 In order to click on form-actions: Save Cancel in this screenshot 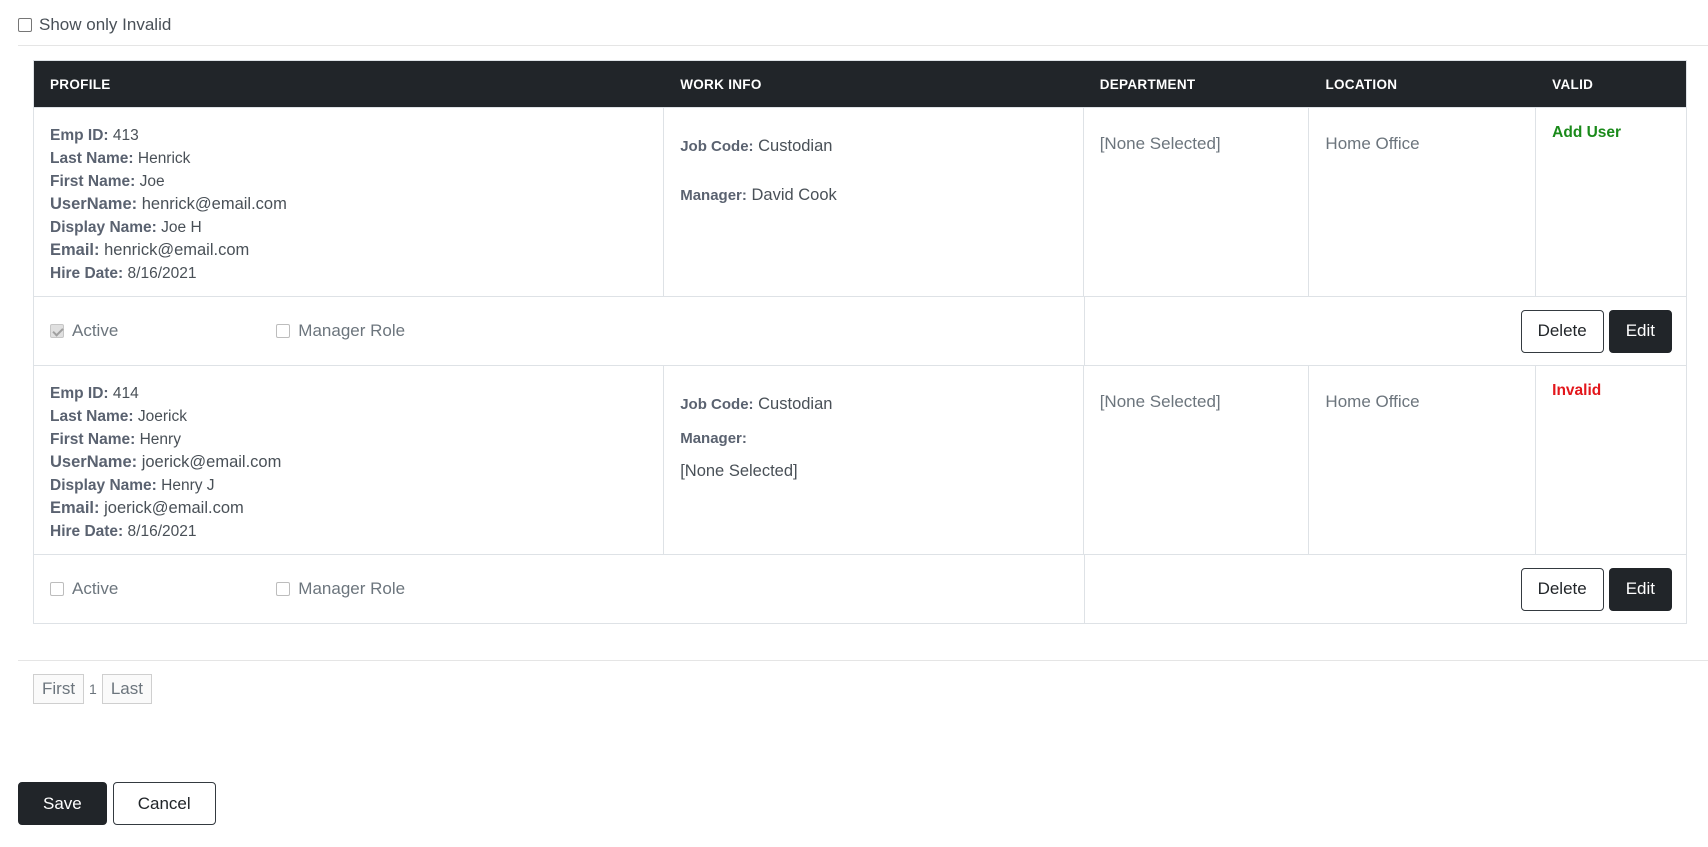, I will do `click(117, 803)`.